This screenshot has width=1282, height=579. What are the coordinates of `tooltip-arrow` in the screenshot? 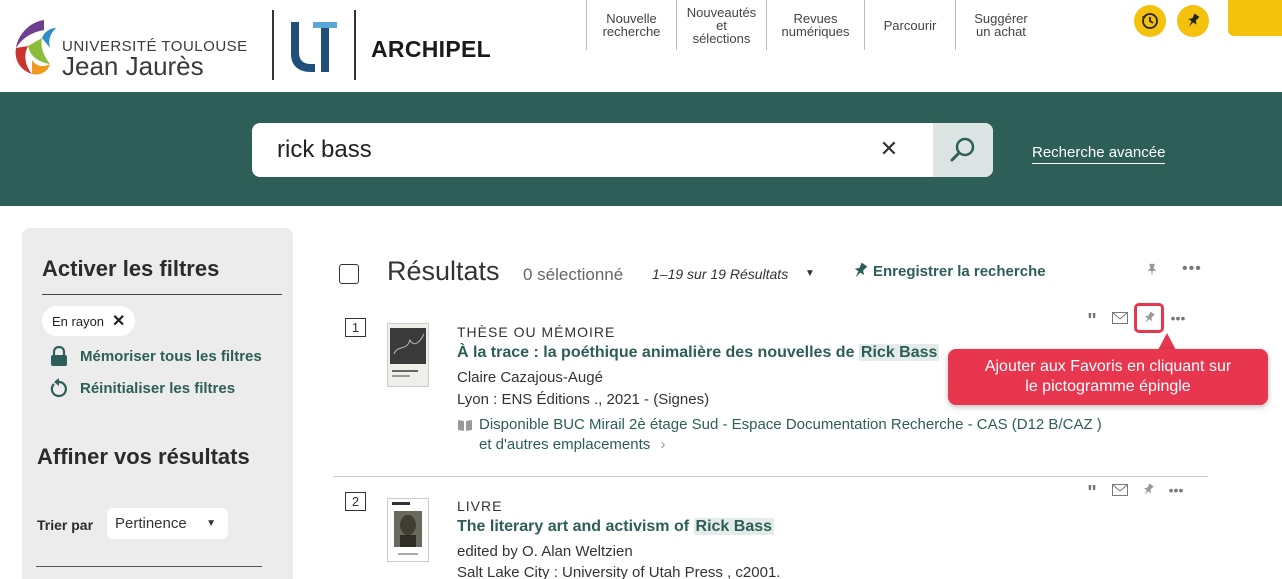 It's located at (1167, 341).